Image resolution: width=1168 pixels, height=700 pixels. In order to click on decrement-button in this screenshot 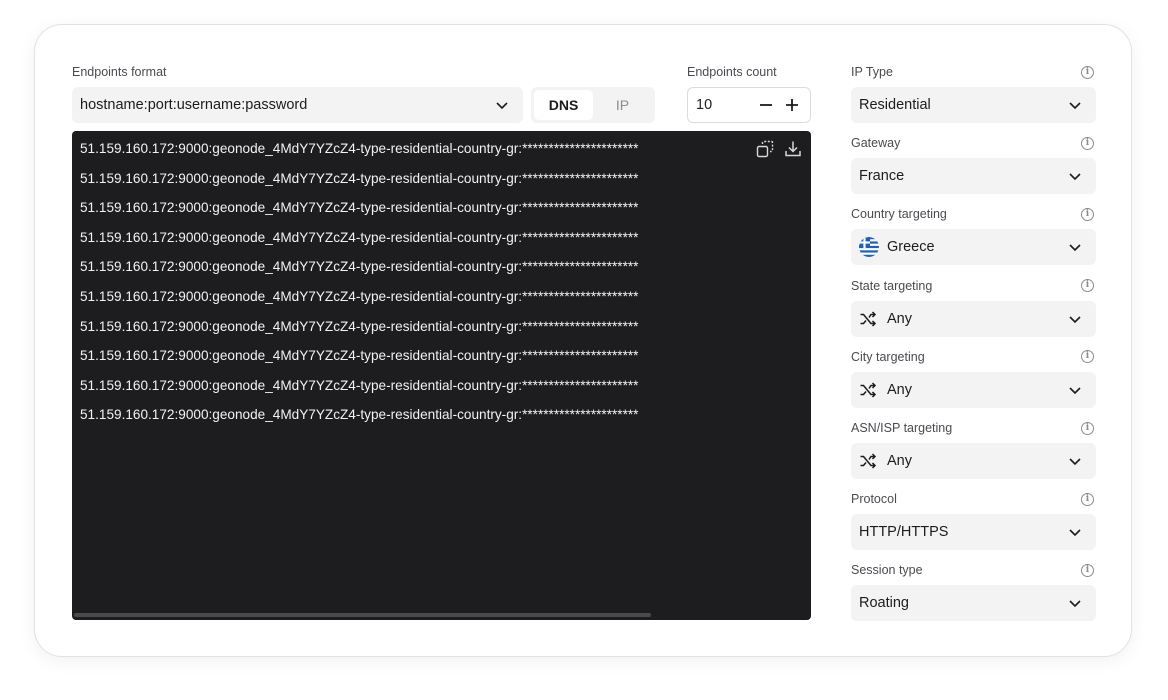, I will do `click(766, 105)`.